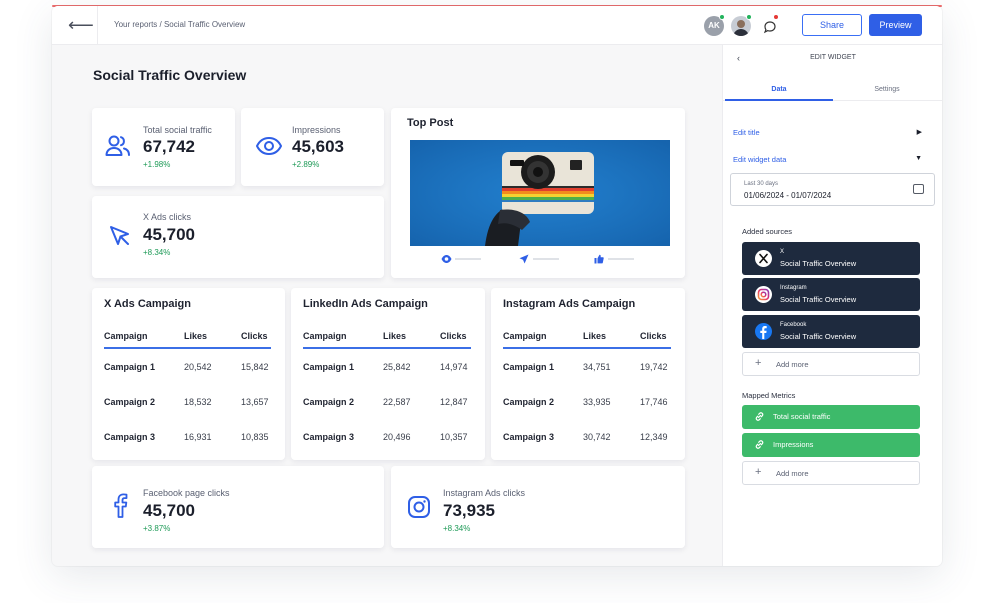  What do you see at coordinates (147, 304) in the screenshot?
I see `table-title: X Ads Campaign` at bounding box center [147, 304].